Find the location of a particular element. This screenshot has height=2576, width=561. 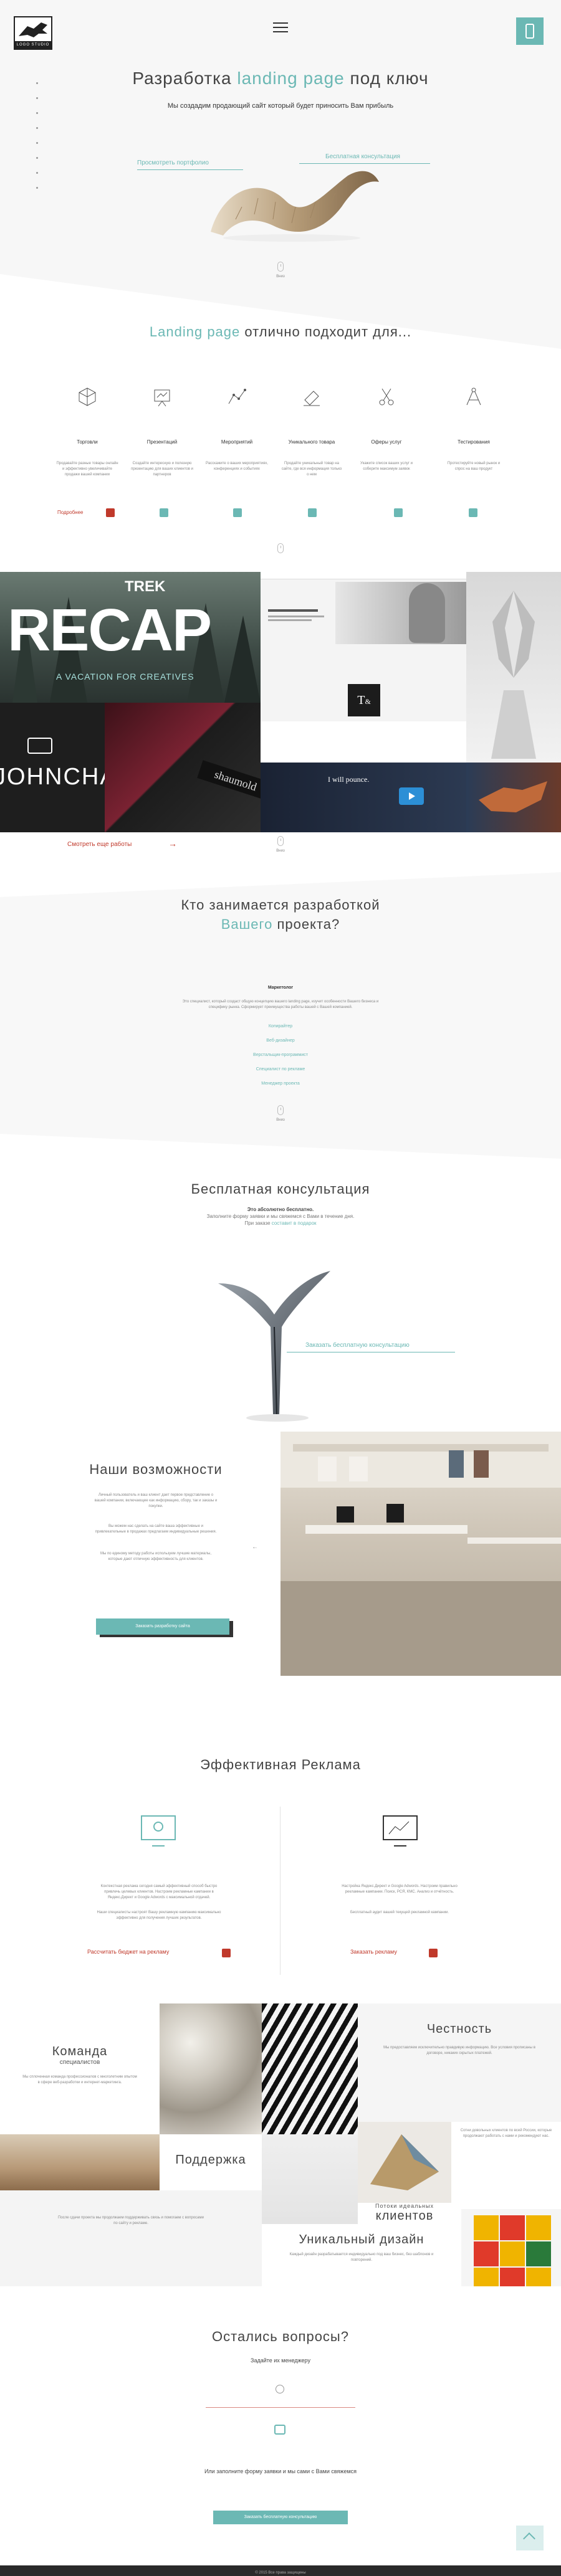

phone-button is located at coordinates (530, 31).